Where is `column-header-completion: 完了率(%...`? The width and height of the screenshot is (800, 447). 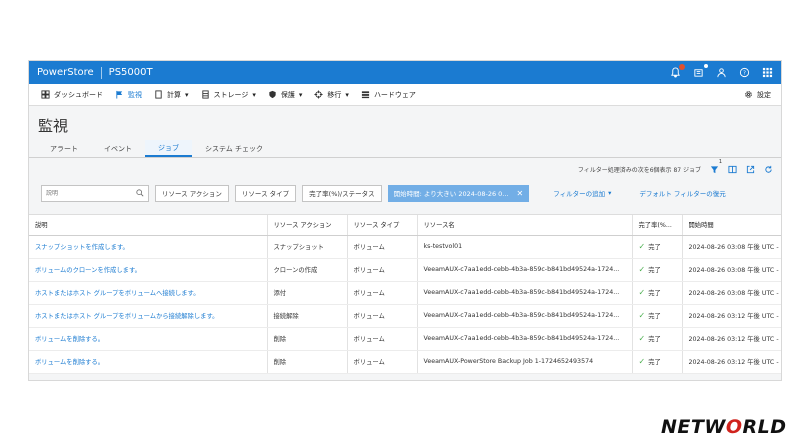 column-header-completion: 完了率(%... is located at coordinates (657, 225).